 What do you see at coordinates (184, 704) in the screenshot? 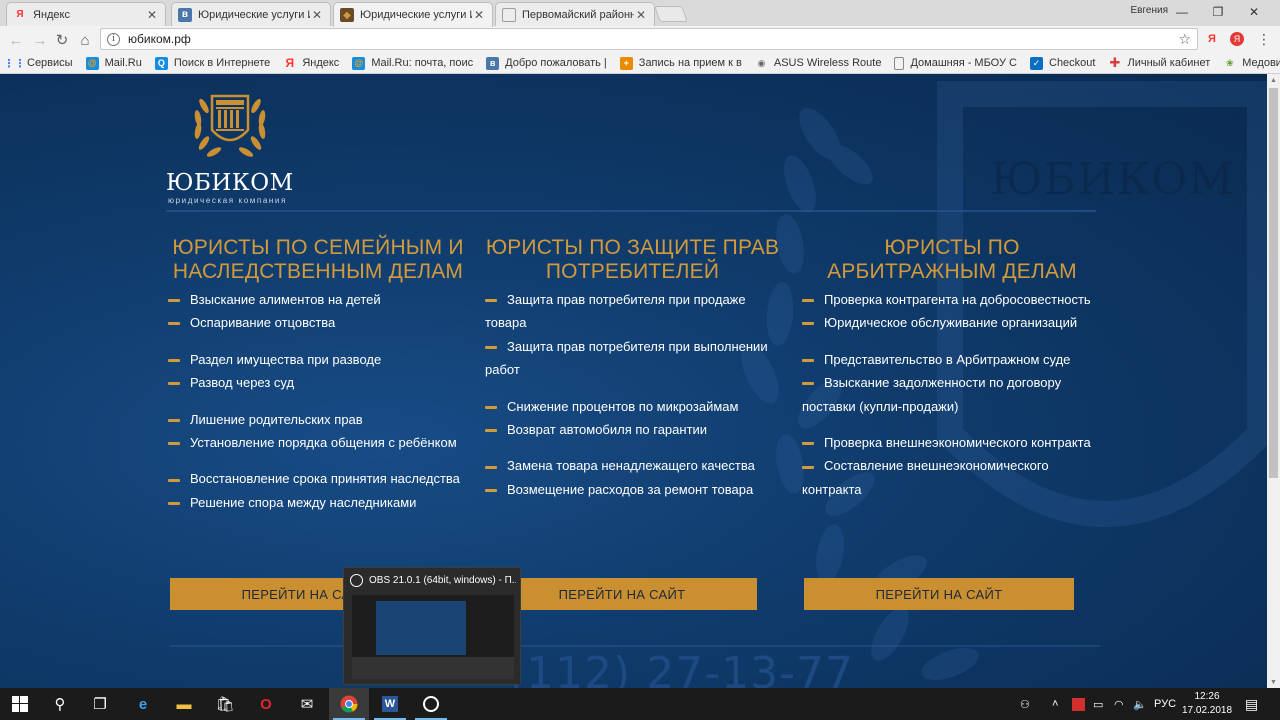
I see `file-explorer-icon: ▬` at bounding box center [184, 704].